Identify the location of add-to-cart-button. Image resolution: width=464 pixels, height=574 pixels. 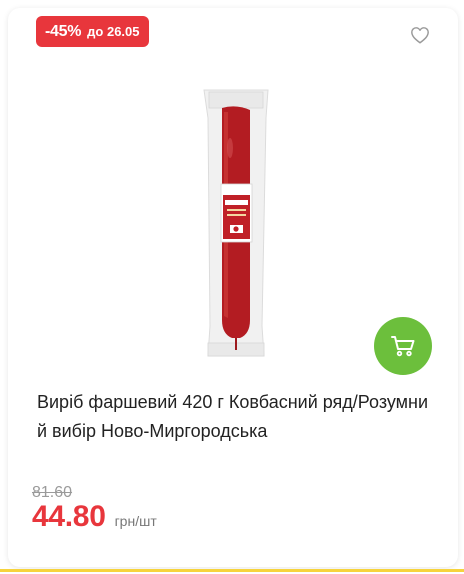
(403, 346).